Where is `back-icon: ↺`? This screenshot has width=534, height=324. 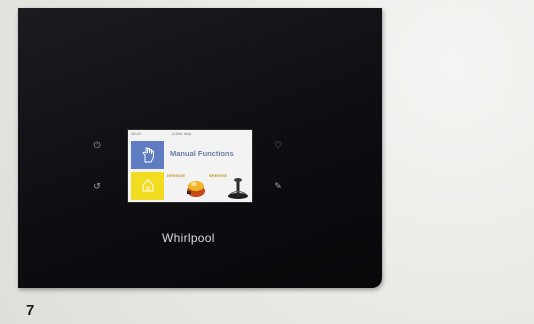 back-icon: ↺ is located at coordinates (97, 187).